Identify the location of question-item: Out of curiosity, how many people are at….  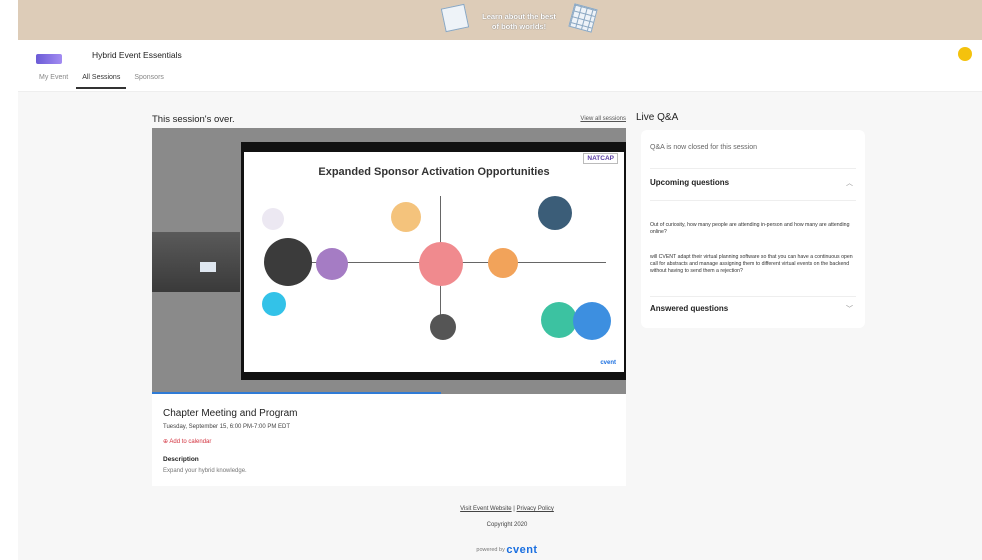
(750, 228).